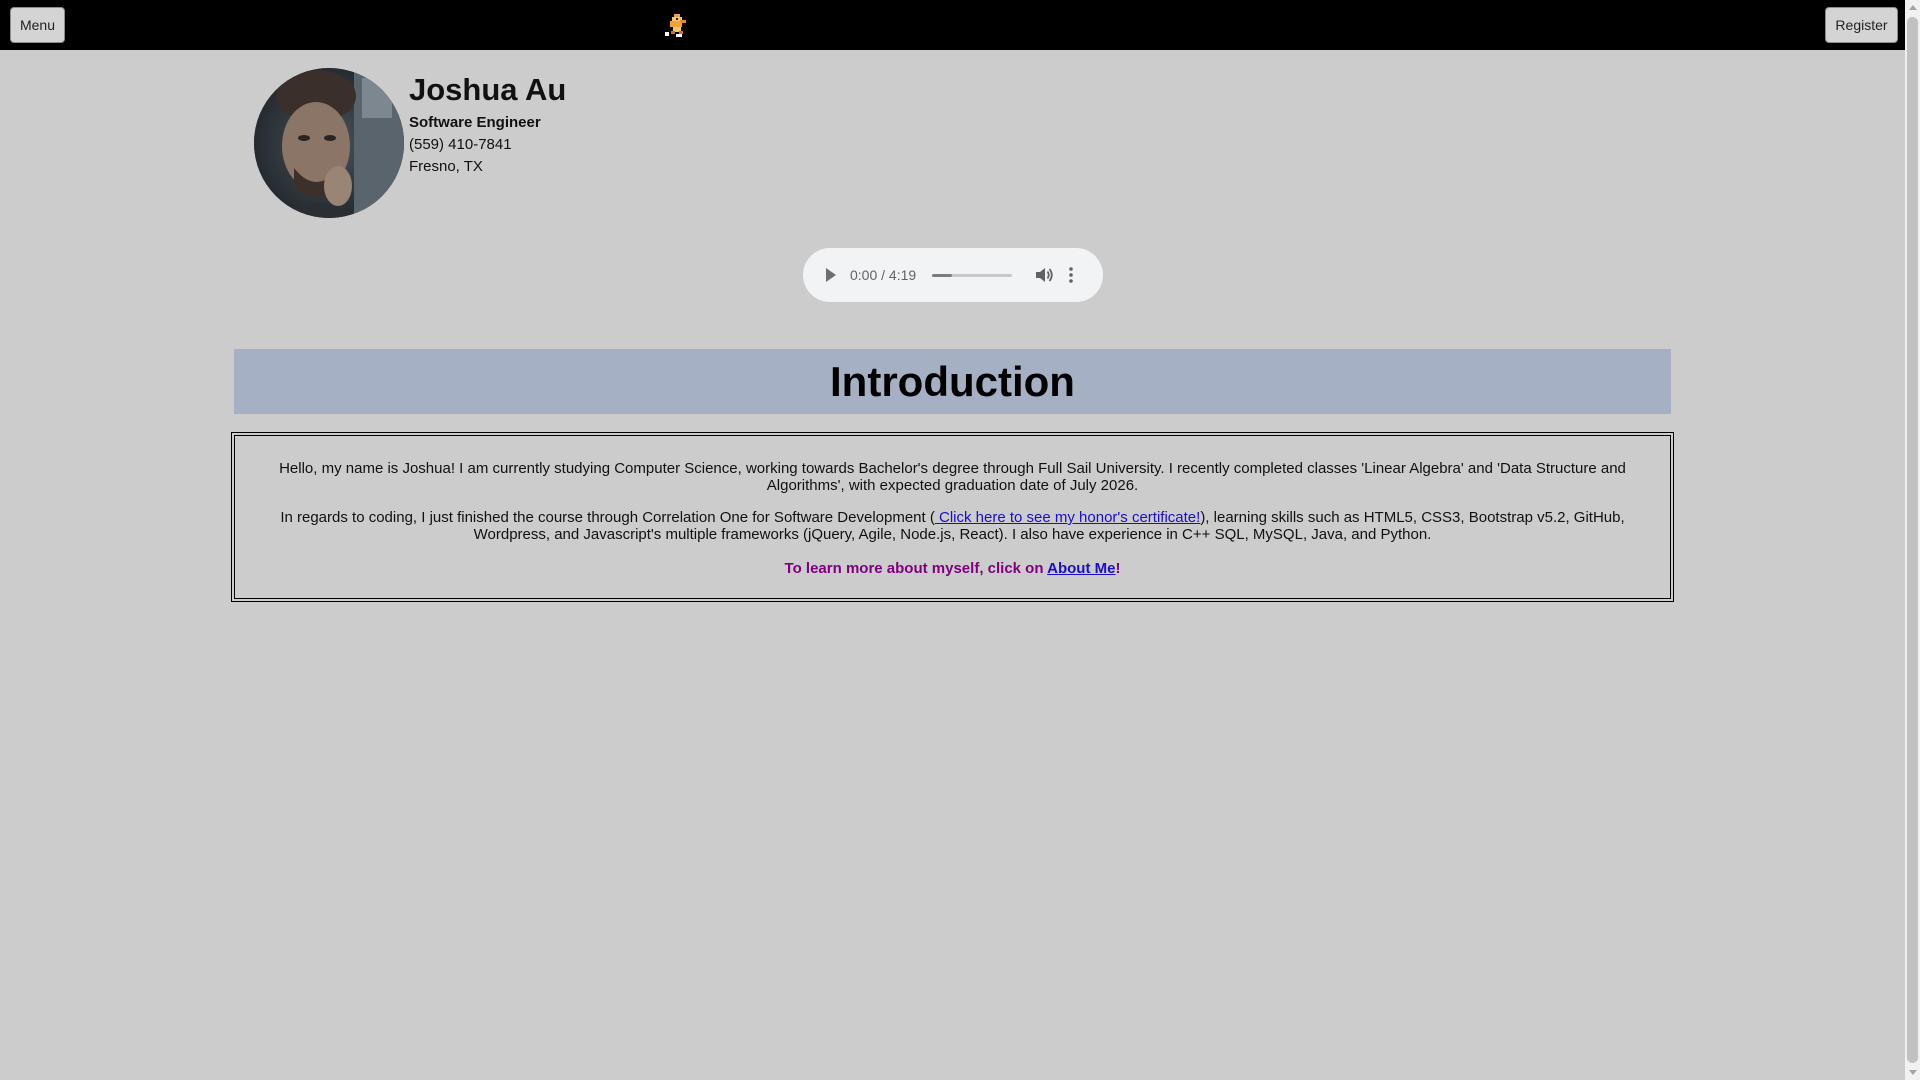  I want to click on profile-phone: (559) 410-7841, so click(460, 144).